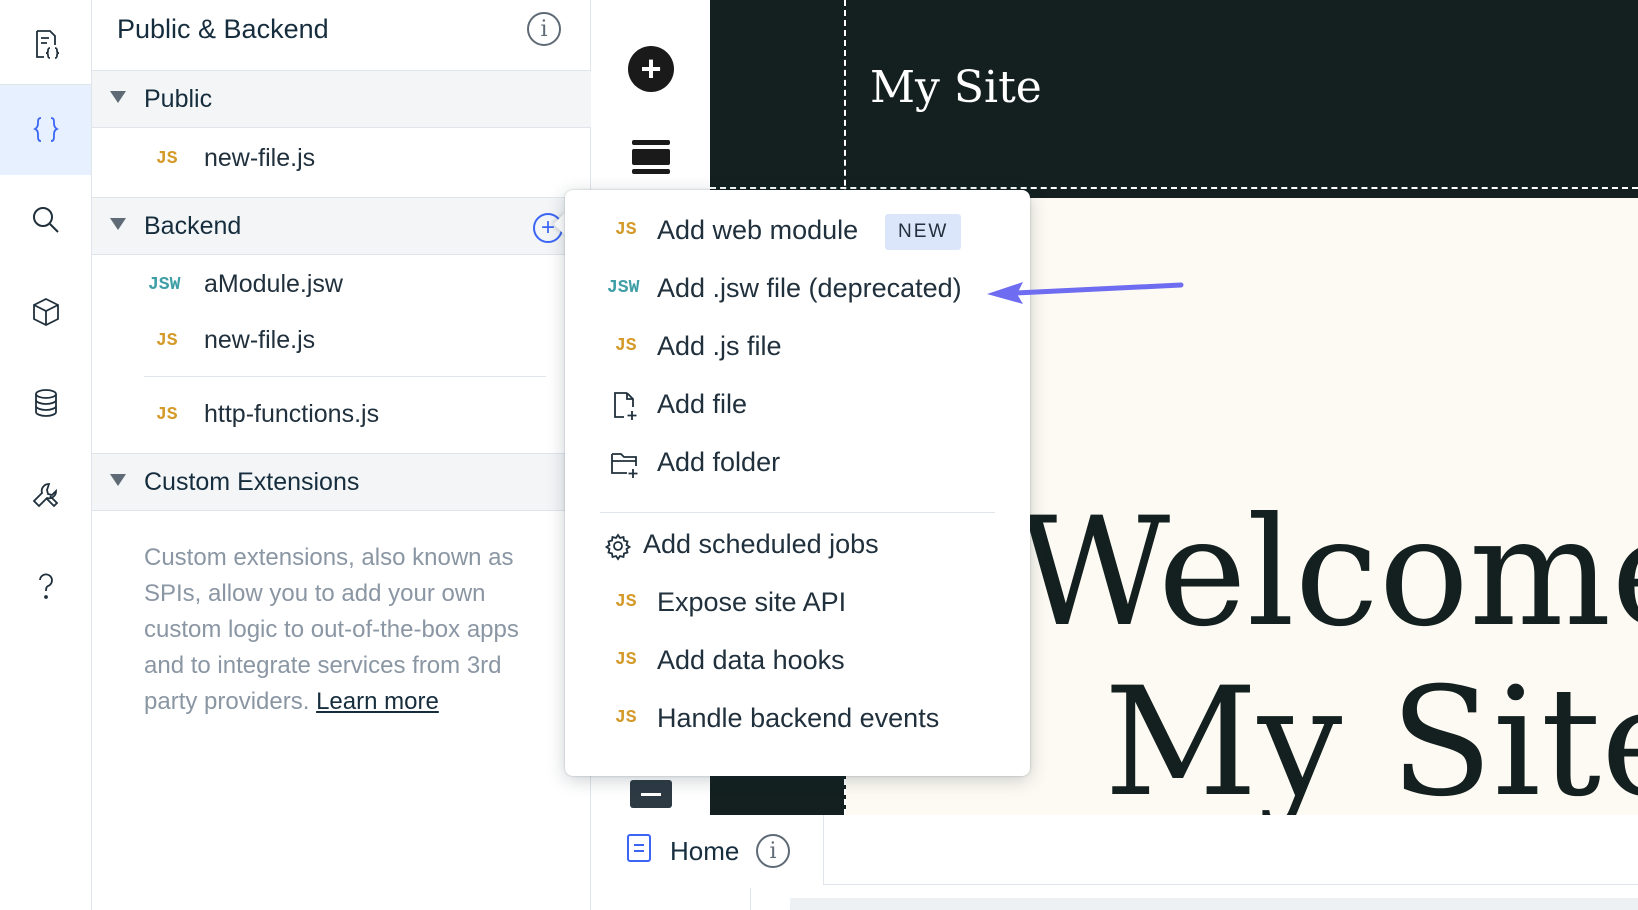  I want to click on database-icon, so click(45, 403).